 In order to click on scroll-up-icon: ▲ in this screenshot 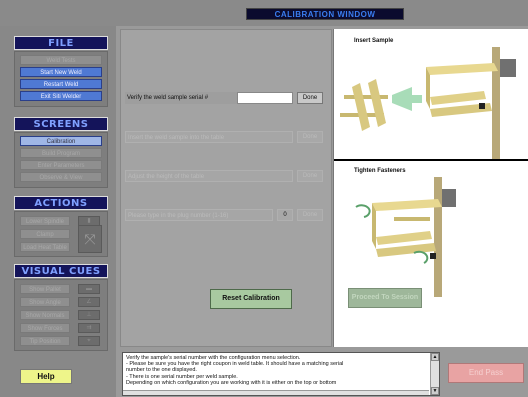, I will do `click(435, 357)`.